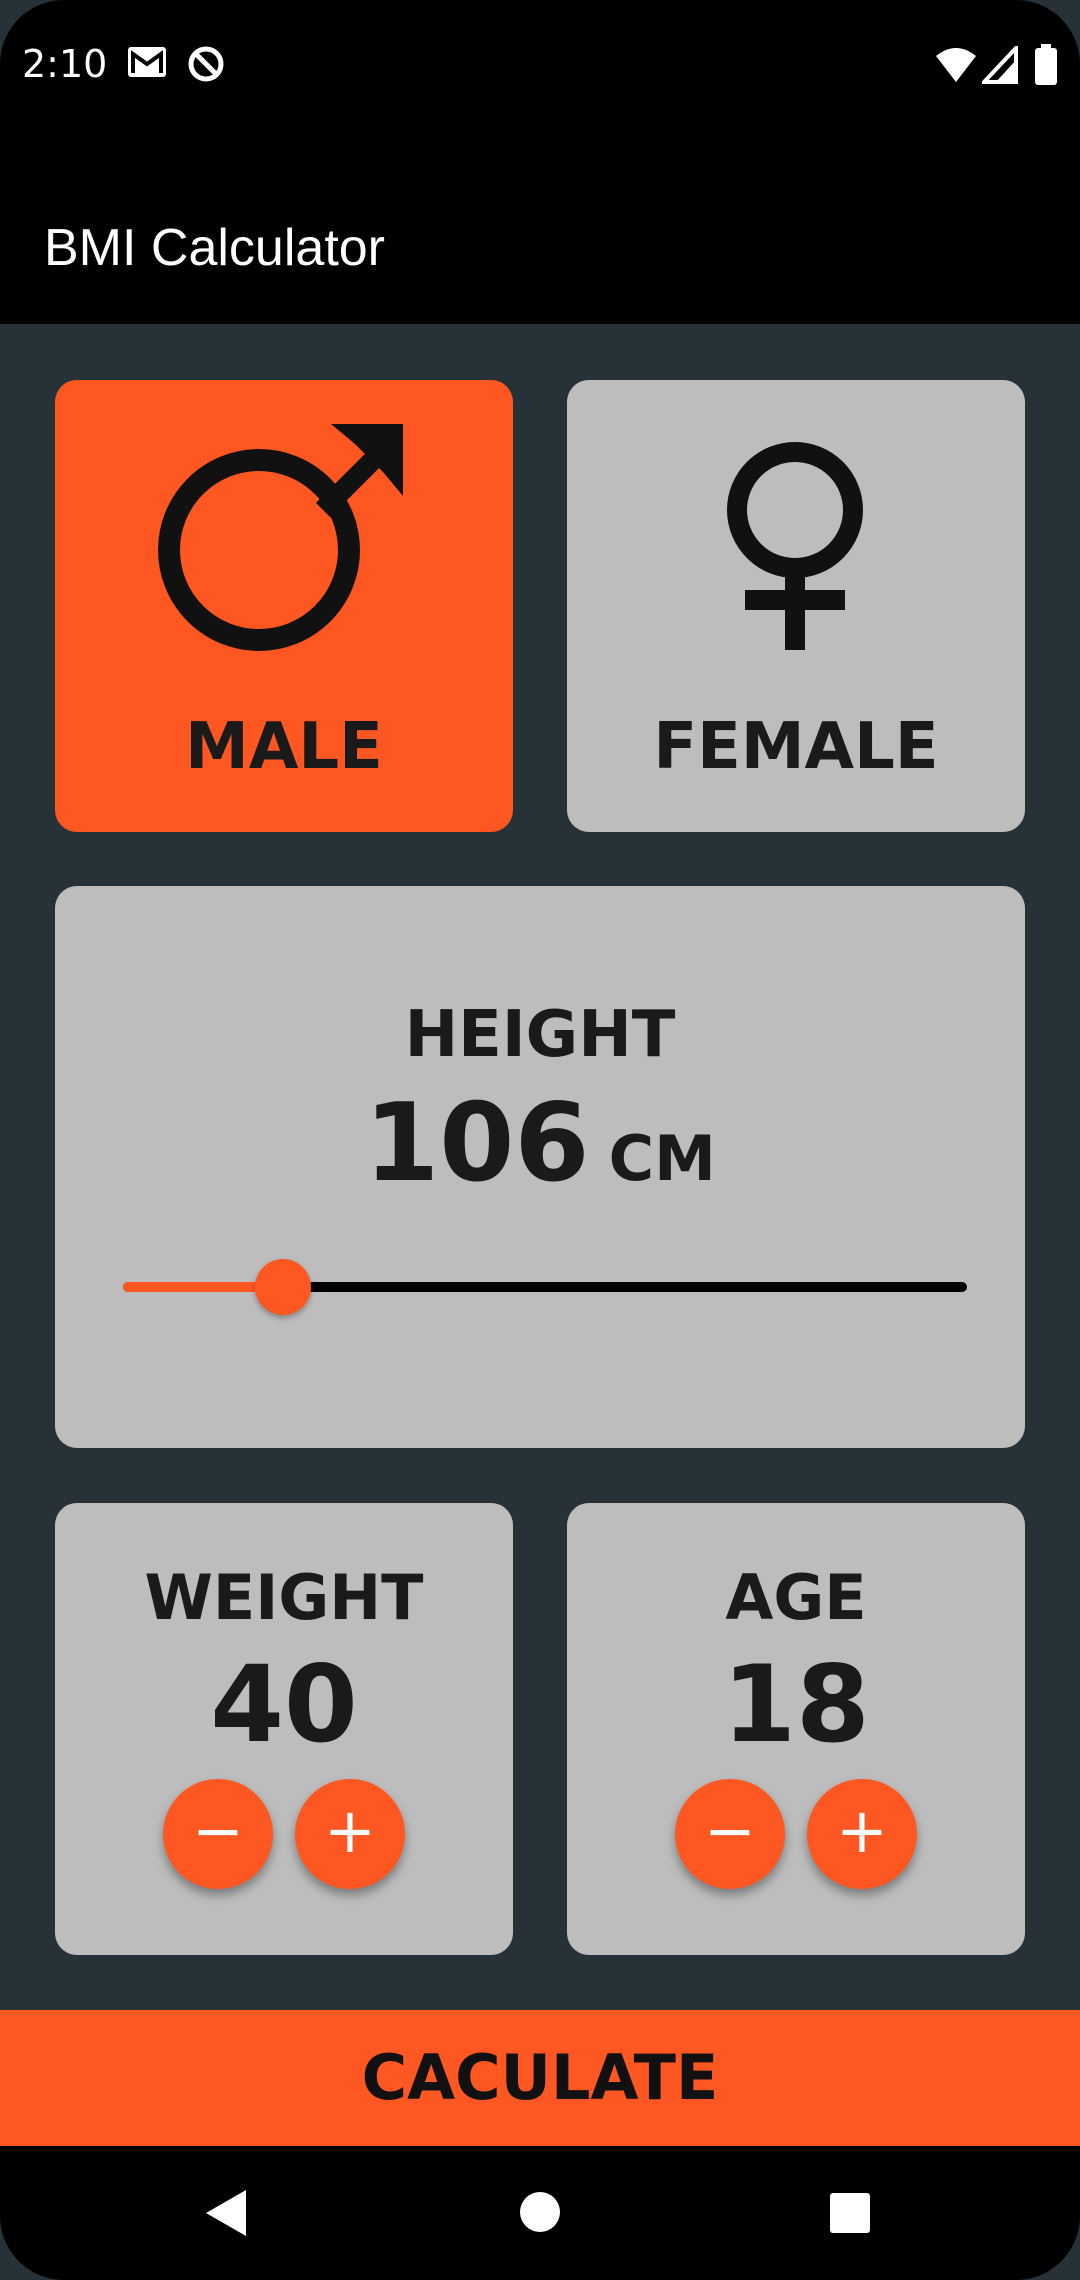 The width and height of the screenshot is (1080, 2280). Describe the element at coordinates (1000, 65) in the screenshot. I see `signal-icon` at that location.